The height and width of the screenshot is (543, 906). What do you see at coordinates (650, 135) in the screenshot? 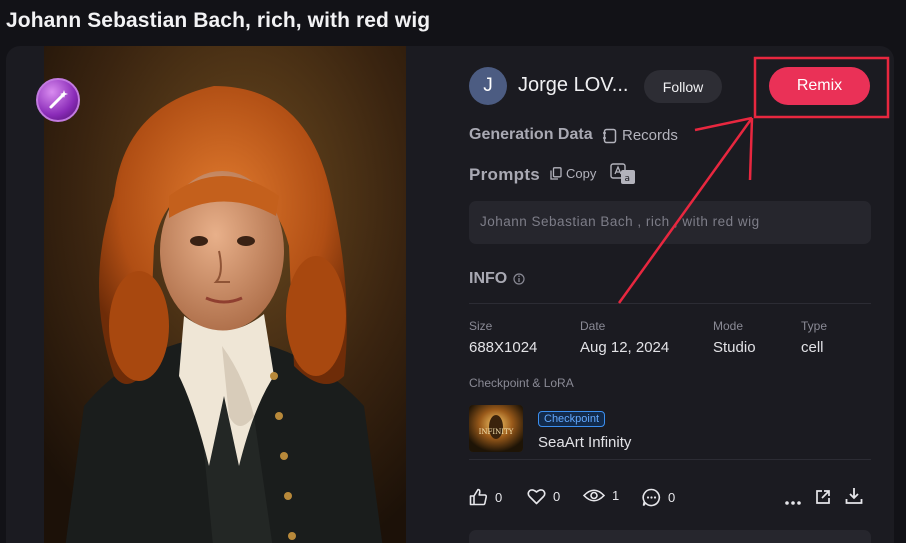
I see `records-label: Records` at bounding box center [650, 135].